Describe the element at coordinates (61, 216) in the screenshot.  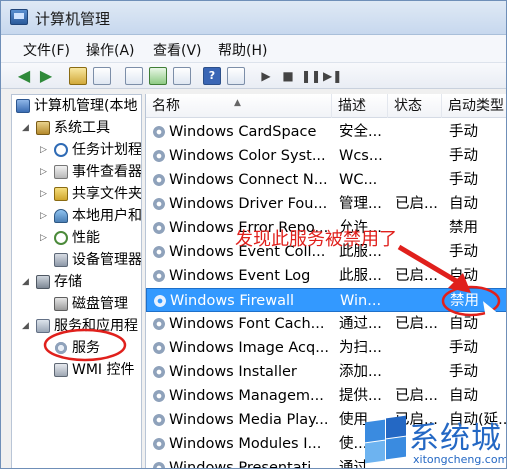
I see `local-users-icon` at that location.